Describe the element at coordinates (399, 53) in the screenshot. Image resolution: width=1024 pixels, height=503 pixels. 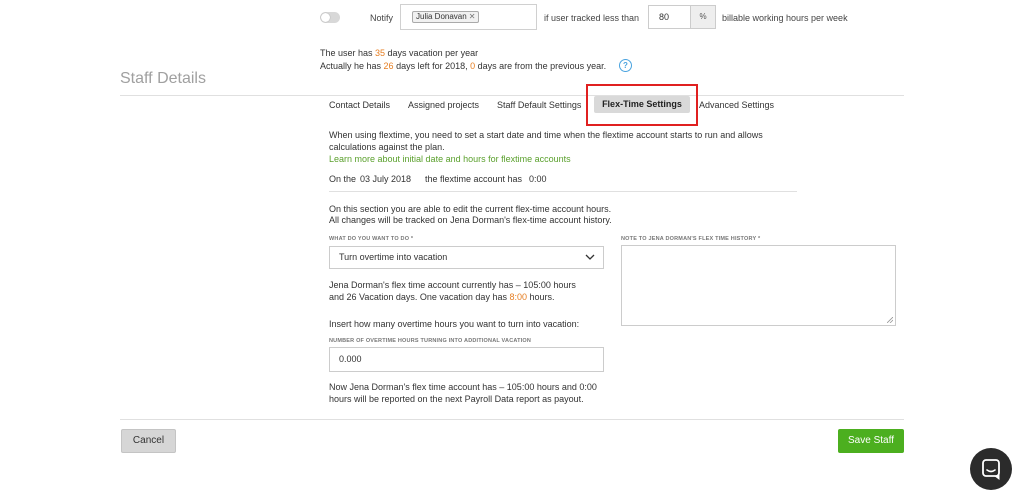
I see `vacation-per-year-text: The user has 35 days vacation per year` at that location.